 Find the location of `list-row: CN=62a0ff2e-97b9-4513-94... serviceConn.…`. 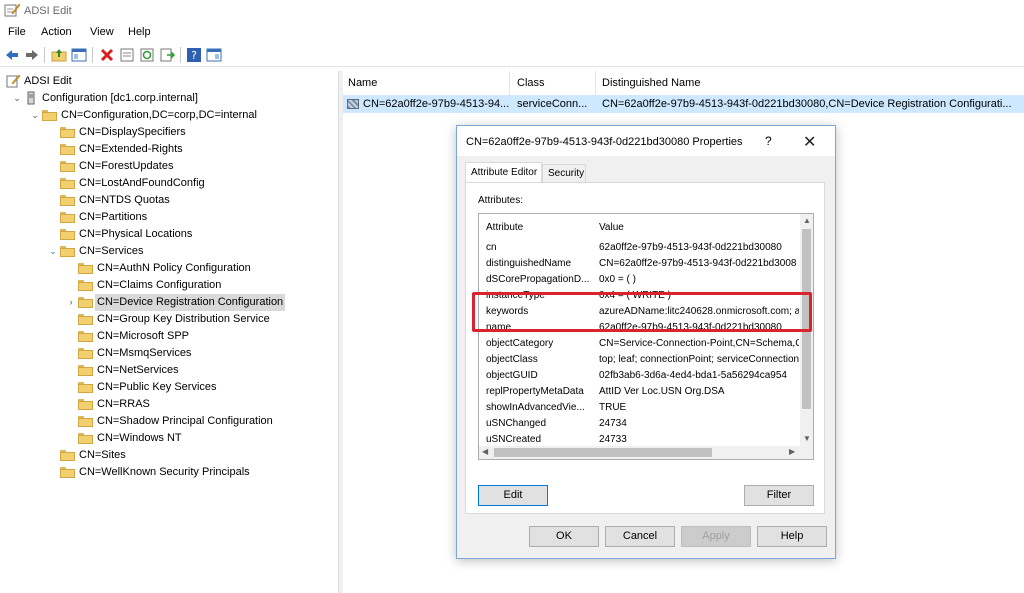

list-row: CN=62a0ff2e-97b9-4513-94... serviceConn.… is located at coordinates (683, 104).